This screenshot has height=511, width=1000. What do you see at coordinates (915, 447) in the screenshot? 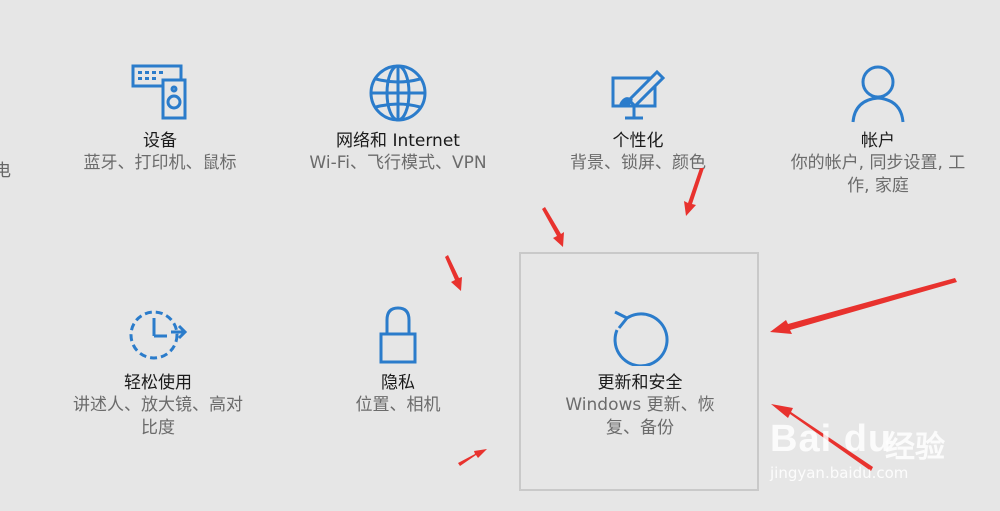
I see `watermark-title: 经验` at bounding box center [915, 447].